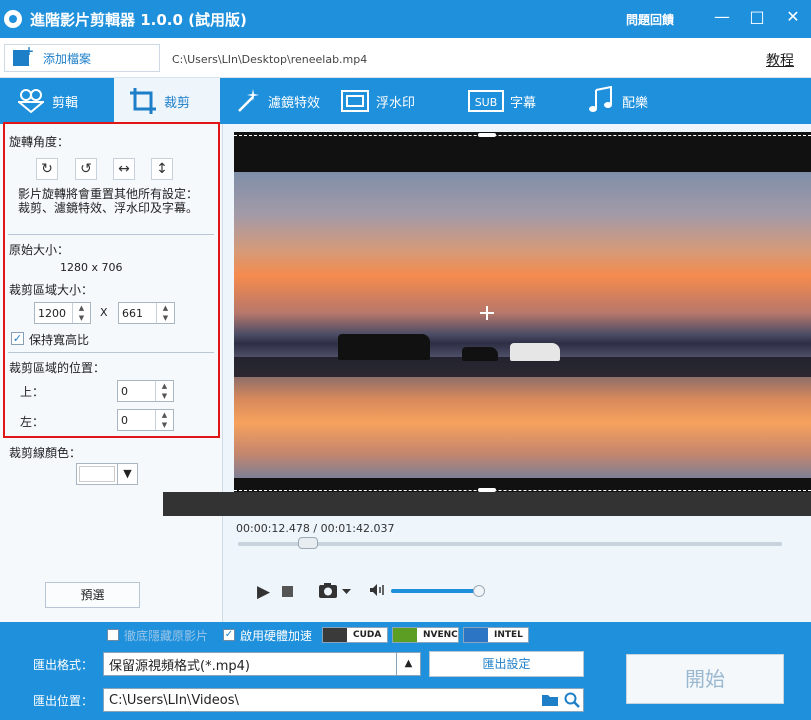 The width and height of the screenshot is (811, 720). What do you see at coordinates (522, 135) in the screenshot?
I see `crop-line-top` at bounding box center [522, 135].